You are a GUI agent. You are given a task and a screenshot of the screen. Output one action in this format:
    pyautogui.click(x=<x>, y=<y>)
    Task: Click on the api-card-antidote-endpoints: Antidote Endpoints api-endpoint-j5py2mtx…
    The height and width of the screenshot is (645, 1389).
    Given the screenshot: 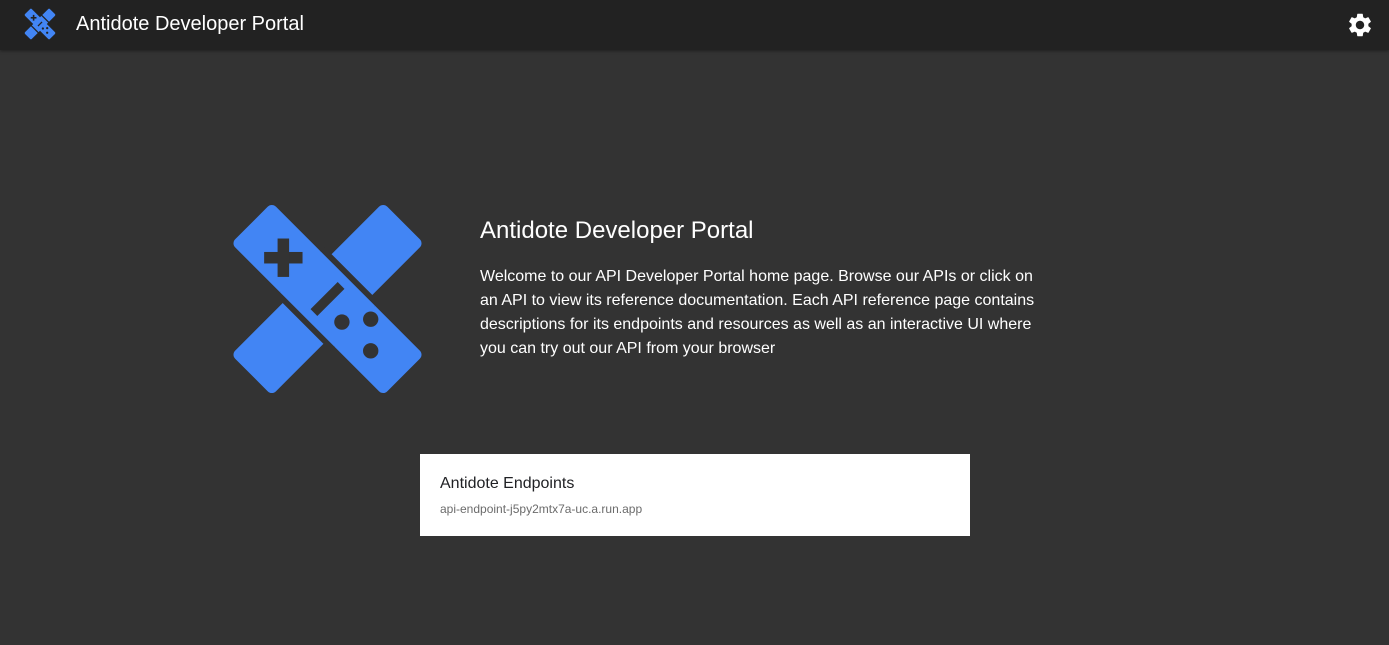 What is the action you would take?
    pyautogui.click(x=695, y=495)
    